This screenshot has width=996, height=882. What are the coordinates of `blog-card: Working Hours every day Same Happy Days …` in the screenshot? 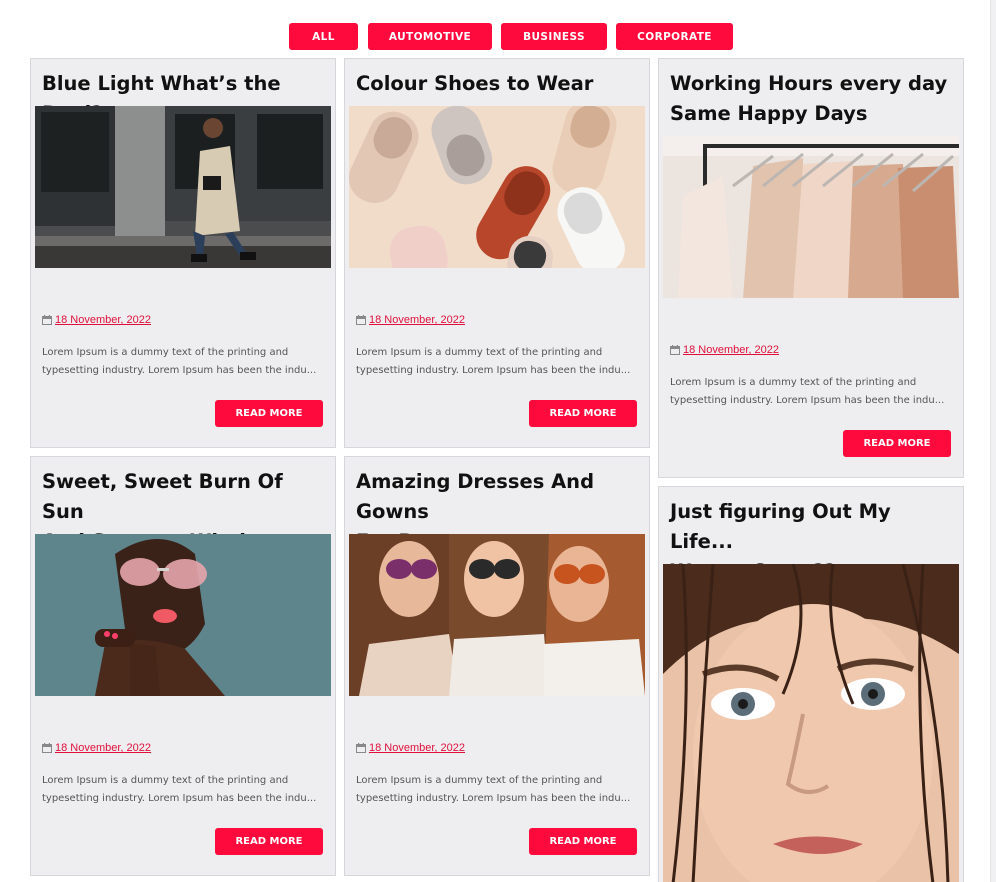 It's located at (811, 268).